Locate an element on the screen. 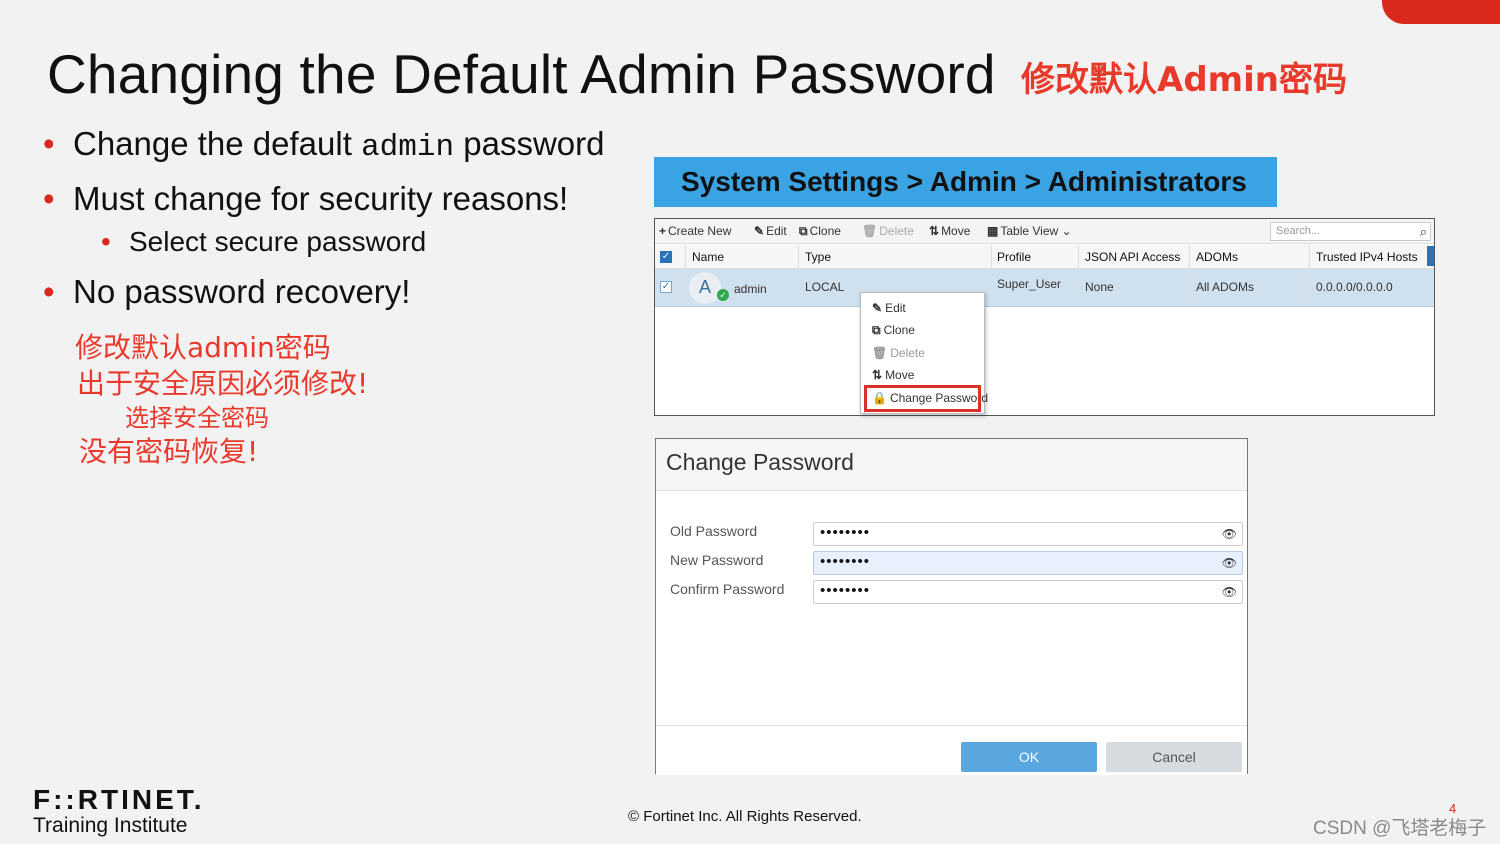 This screenshot has width=1500, height=844. bullet-text: No password recovery! is located at coordinates (242, 291).